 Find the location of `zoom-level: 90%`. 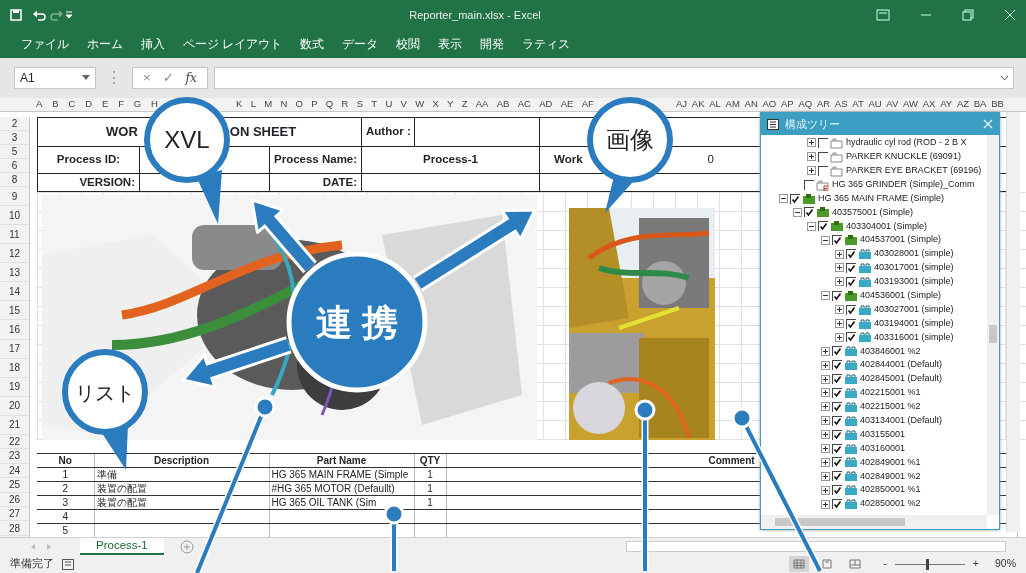

zoom-level: 90% is located at coordinates (1005, 564).